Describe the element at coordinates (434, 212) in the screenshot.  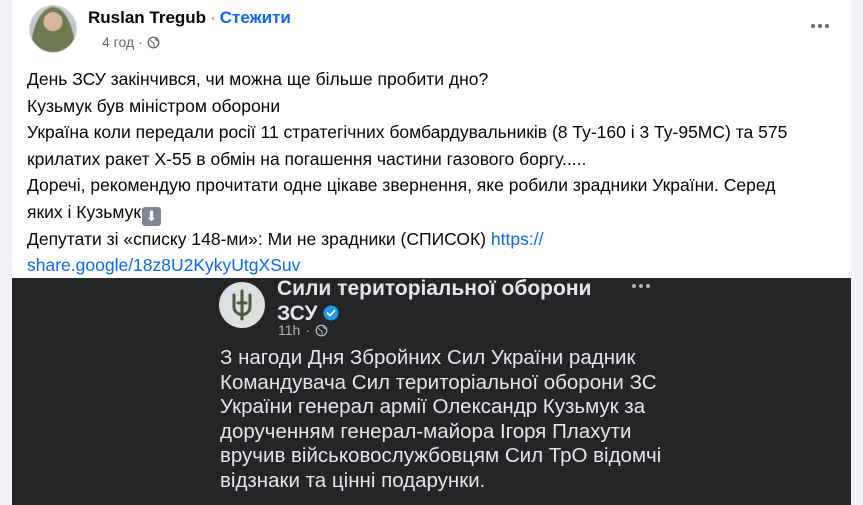
I see `post-line: яких і Кузьмук ⬇` at that location.